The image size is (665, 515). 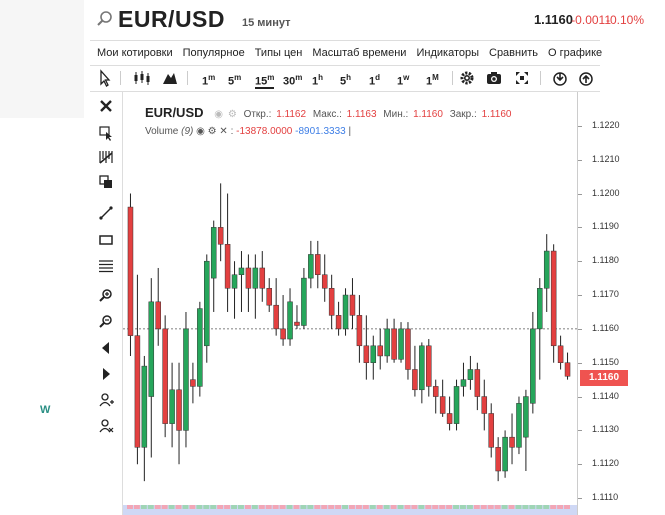 What do you see at coordinates (359, 53) in the screenshot?
I see `menu-time-scale: Масштаб времени` at bounding box center [359, 53].